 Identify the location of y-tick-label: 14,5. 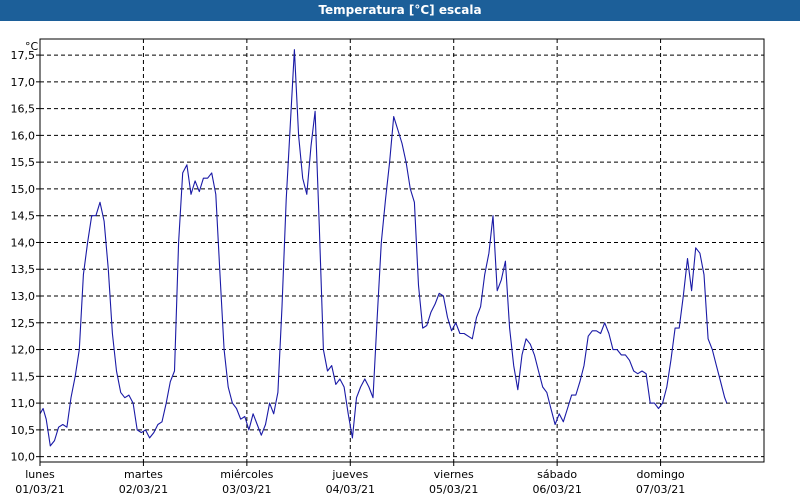
(23, 216).